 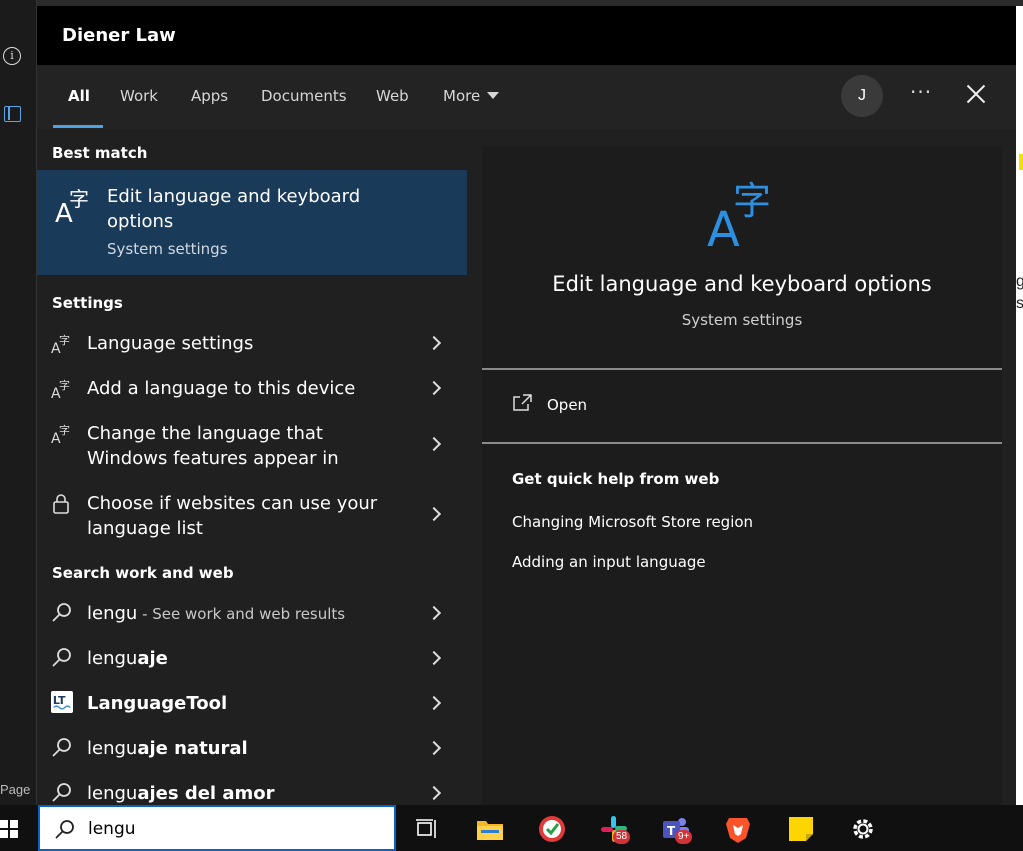 I want to click on background-left-strip: i Page, so click(x=18, y=402).